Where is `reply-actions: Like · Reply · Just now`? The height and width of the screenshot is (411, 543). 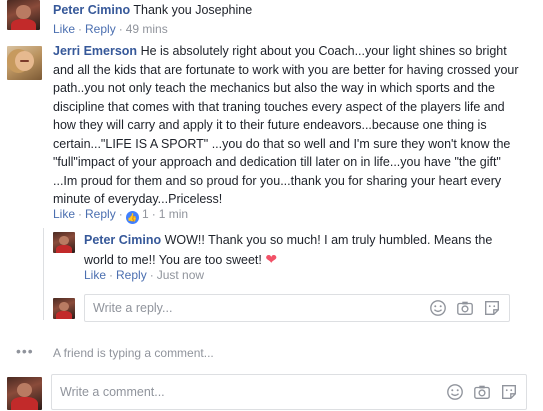 reply-actions: Like · Reply · Just now is located at coordinates (144, 275).